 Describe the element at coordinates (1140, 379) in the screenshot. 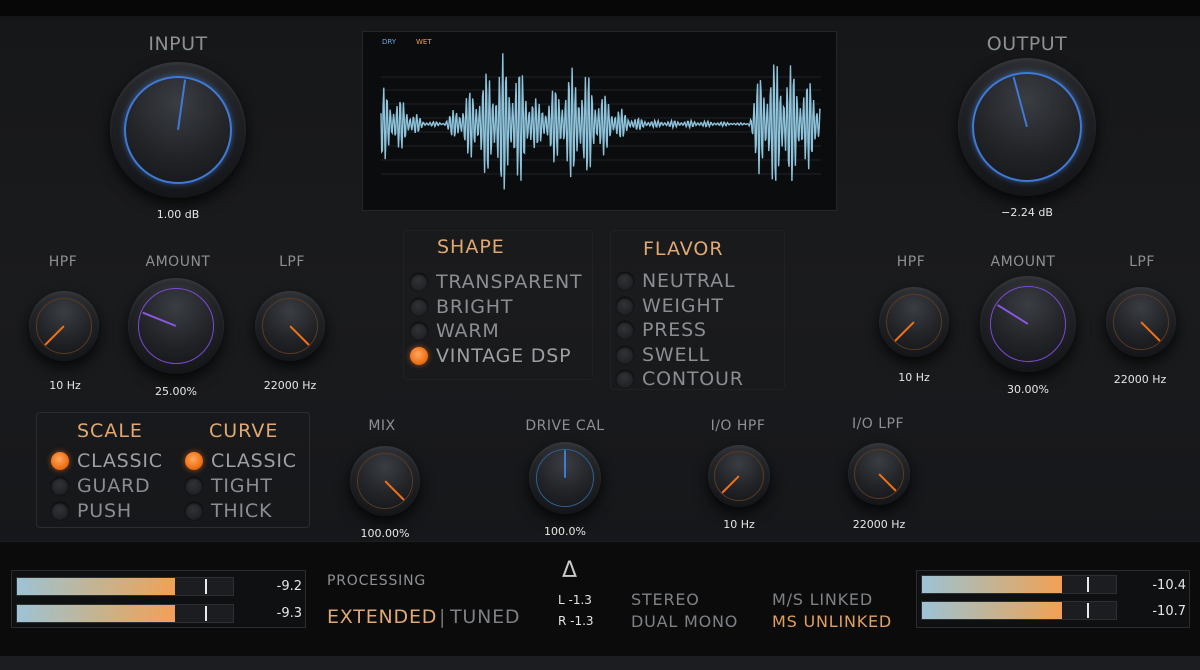

I see `right-lpf-value: 22000 Hz` at that location.